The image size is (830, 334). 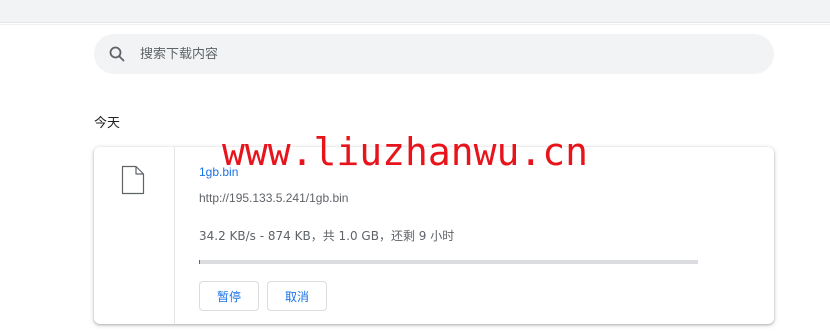 What do you see at coordinates (229, 296) in the screenshot?
I see `pause-button: 暂停` at bounding box center [229, 296].